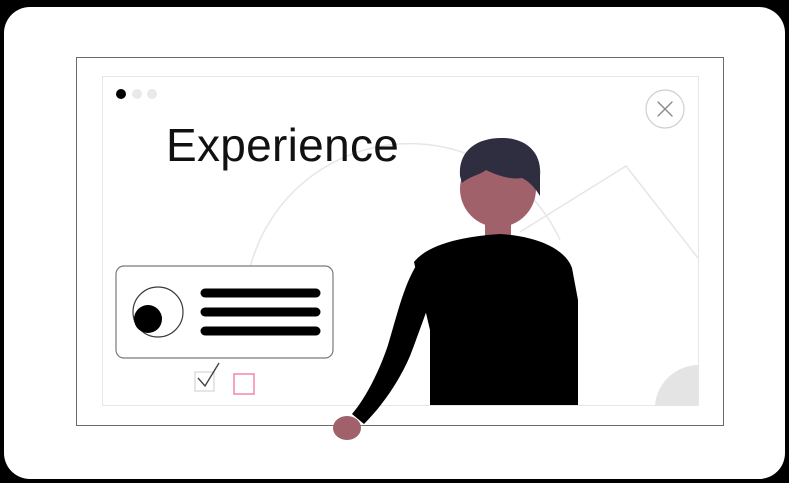  I want to click on slide-title: Experience, so click(283, 145).